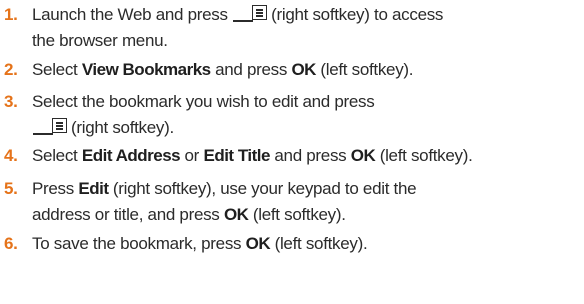  What do you see at coordinates (319, 243) in the screenshot?
I see `step-6-text-c: (left softkey).` at bounding box center [319, 243].